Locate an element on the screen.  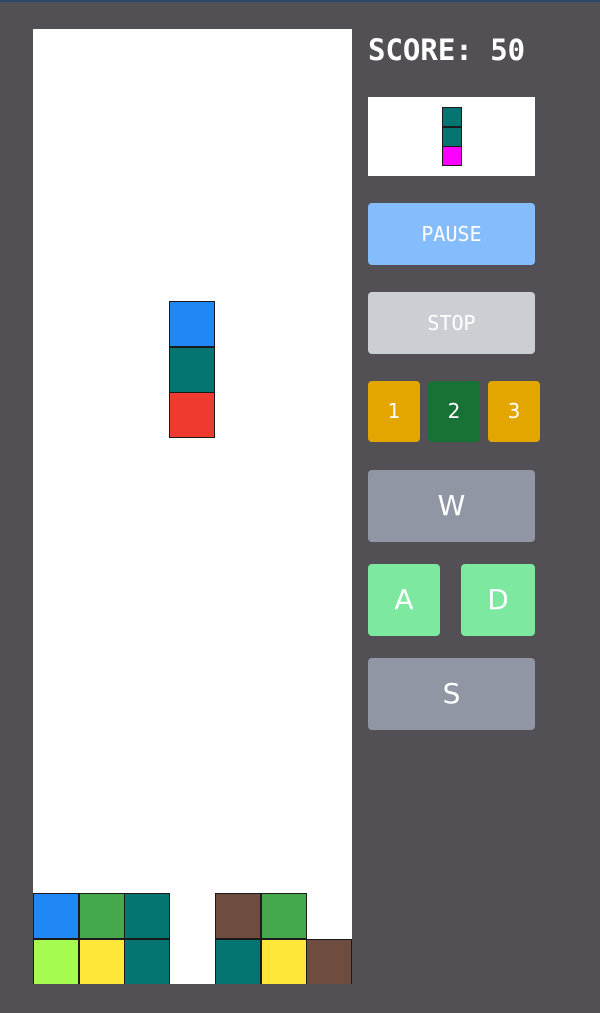
move-left-button: A is located at coordinates (404, 600).